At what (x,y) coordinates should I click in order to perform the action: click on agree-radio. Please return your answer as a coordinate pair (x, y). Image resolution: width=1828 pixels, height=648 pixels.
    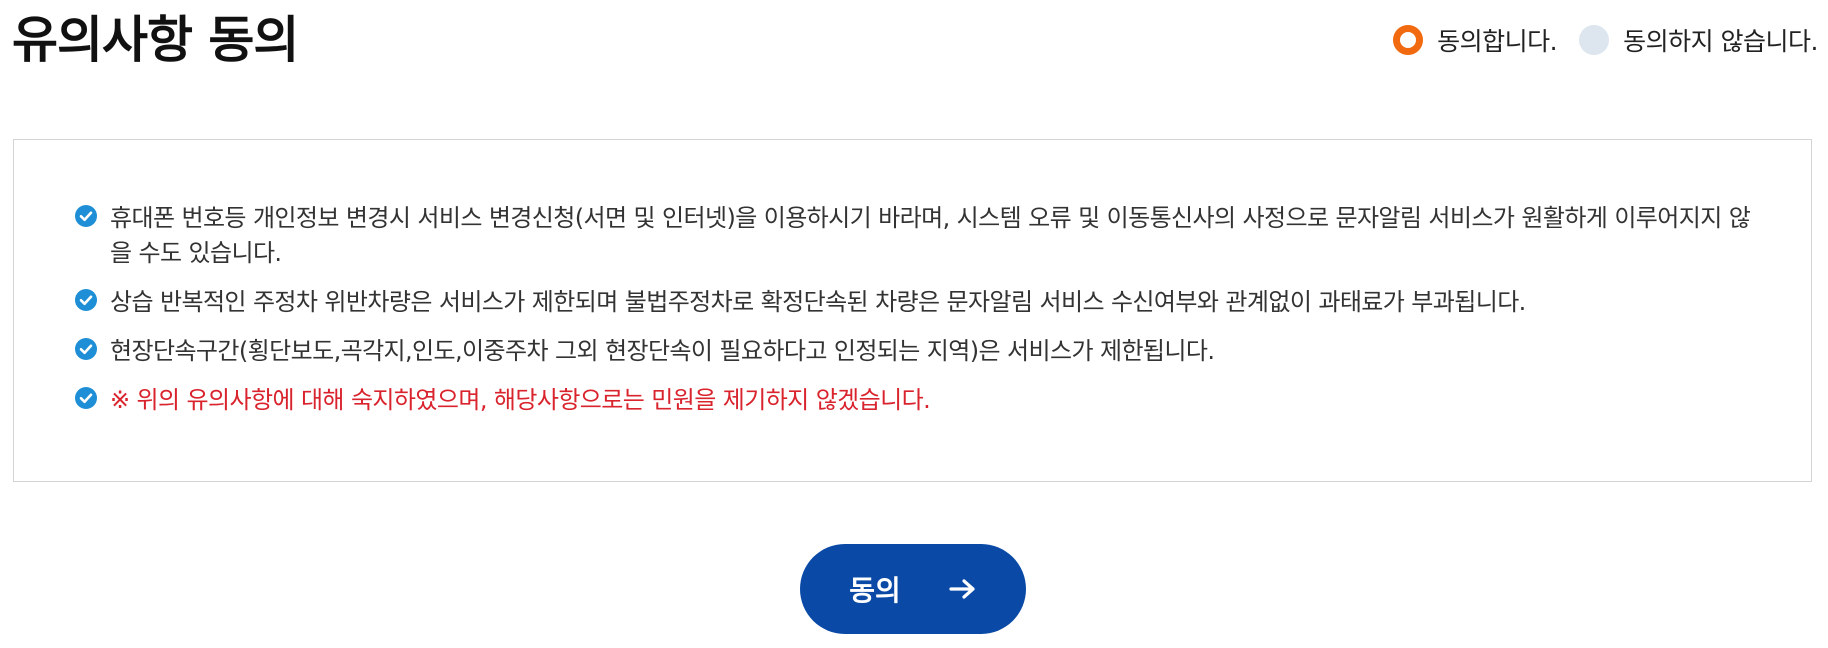
    Looking at the image, I should click on (1408, 40).